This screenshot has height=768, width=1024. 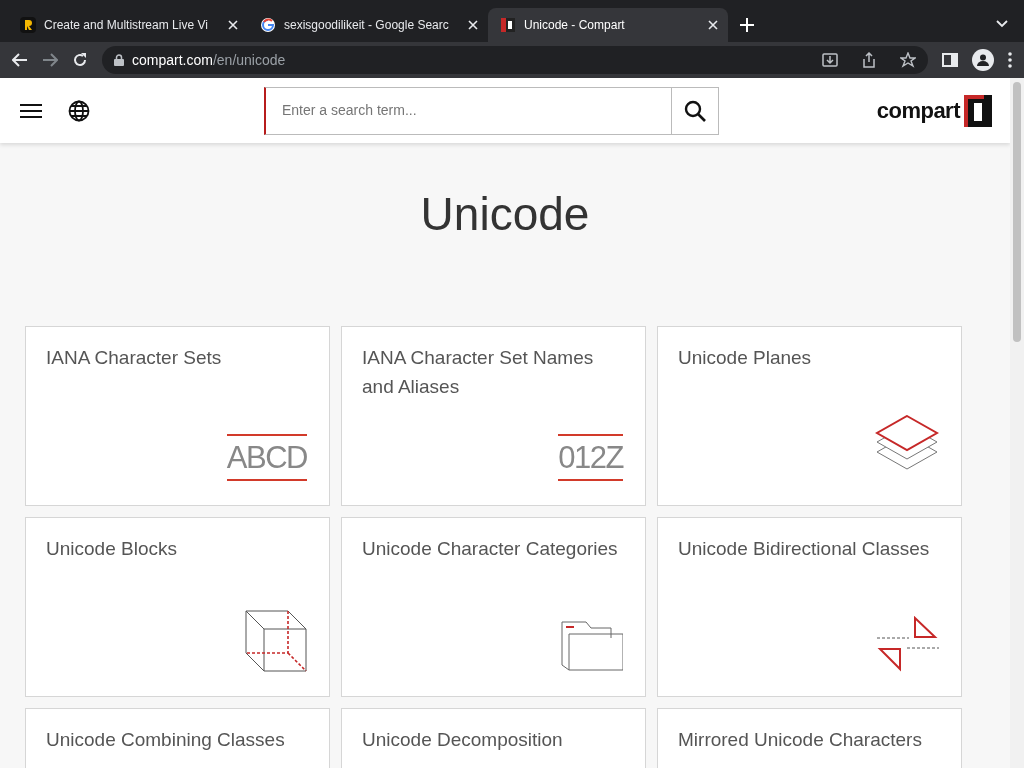 What do you see at coordinates (177, 549) in the screenshot?
I see `card-title: Unicode Blocks` at bounding box center [177, 549].